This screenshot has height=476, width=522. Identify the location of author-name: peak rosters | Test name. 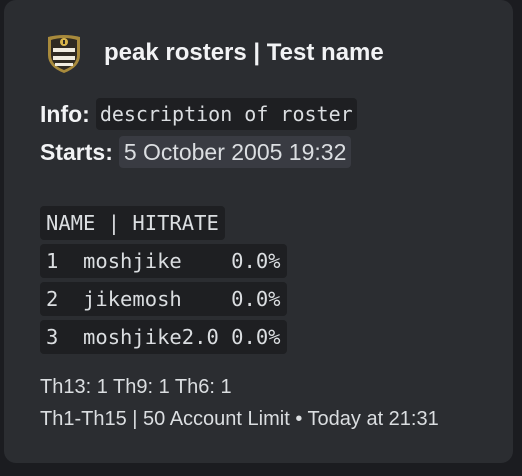
(244, 53).